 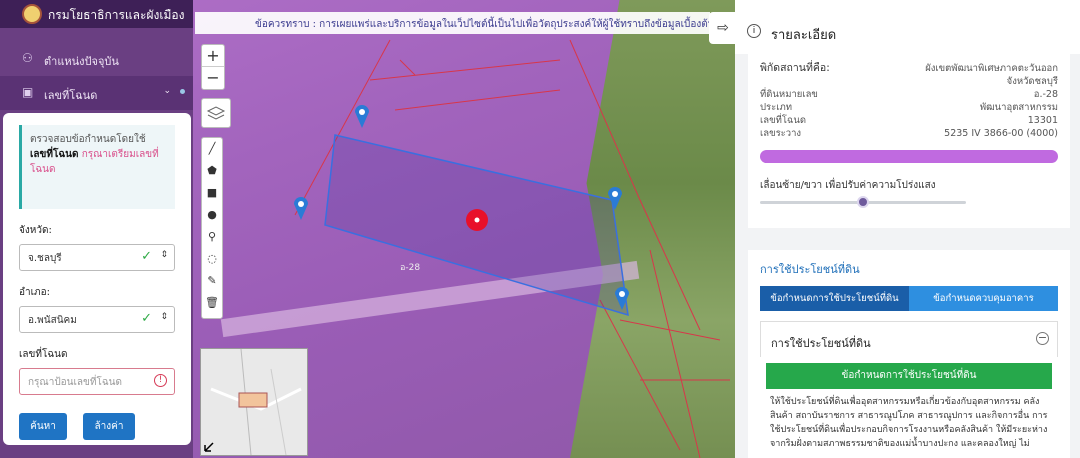 I want to click on minimap-drawing, so click(x=253, y=402).